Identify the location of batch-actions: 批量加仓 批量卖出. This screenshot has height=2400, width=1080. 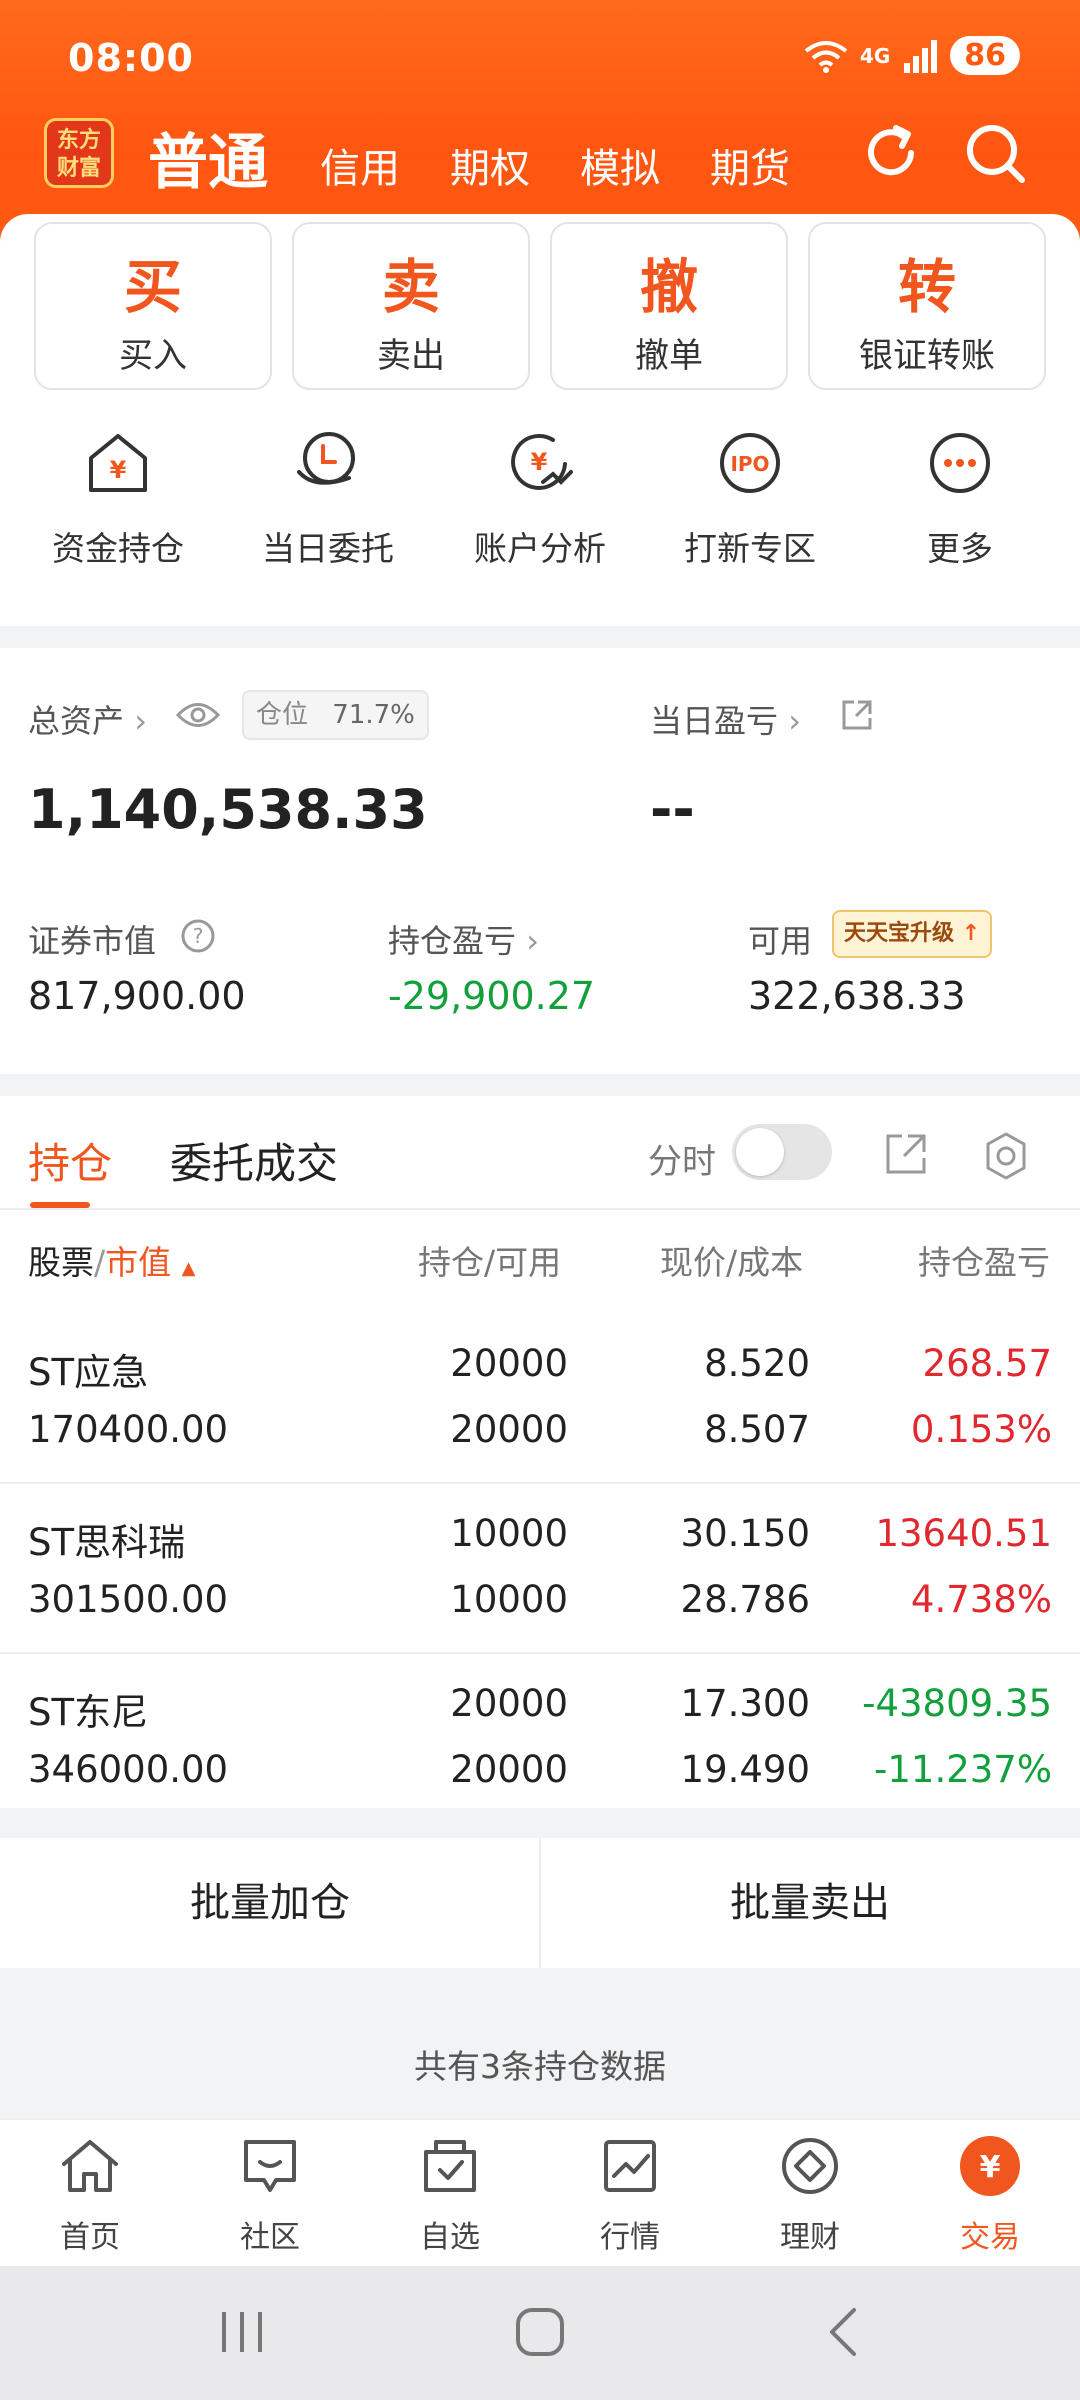
(540, 1903).